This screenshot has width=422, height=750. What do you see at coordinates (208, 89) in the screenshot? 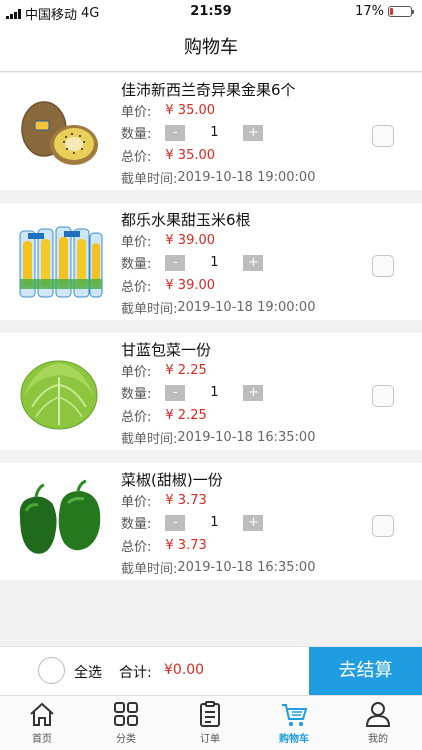
I see `product-name: 佳沛新西兰奇异果金果6个` at bounding box center [208, 89].